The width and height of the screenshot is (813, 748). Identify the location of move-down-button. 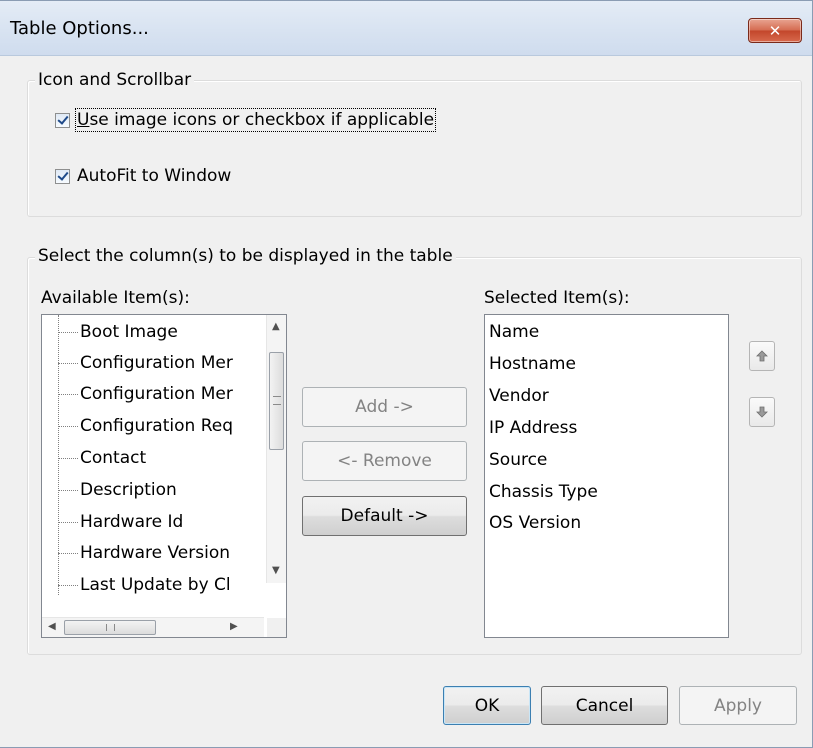
(762, 412).